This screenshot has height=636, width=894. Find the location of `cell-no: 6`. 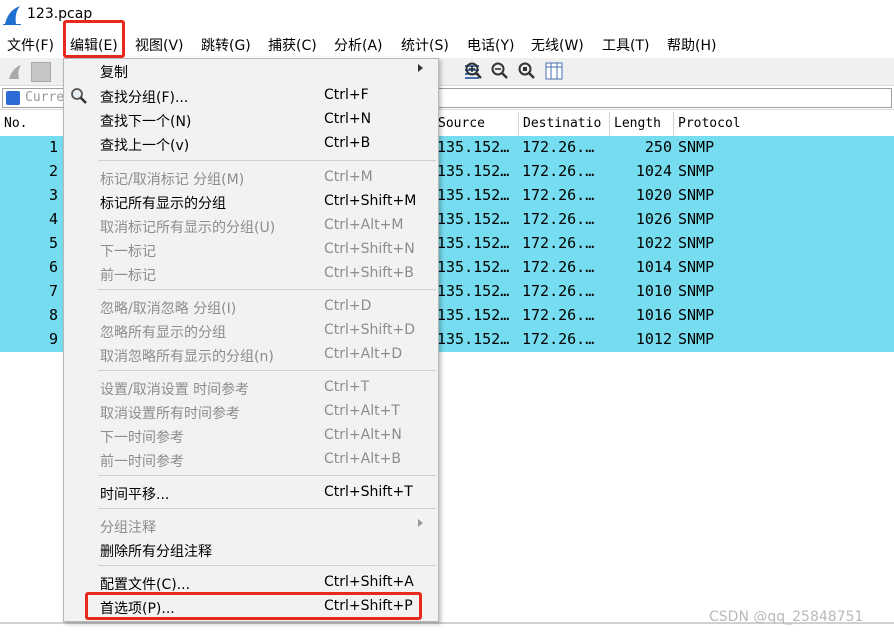

cell-no: 6 is located at coordinates (53, 267).